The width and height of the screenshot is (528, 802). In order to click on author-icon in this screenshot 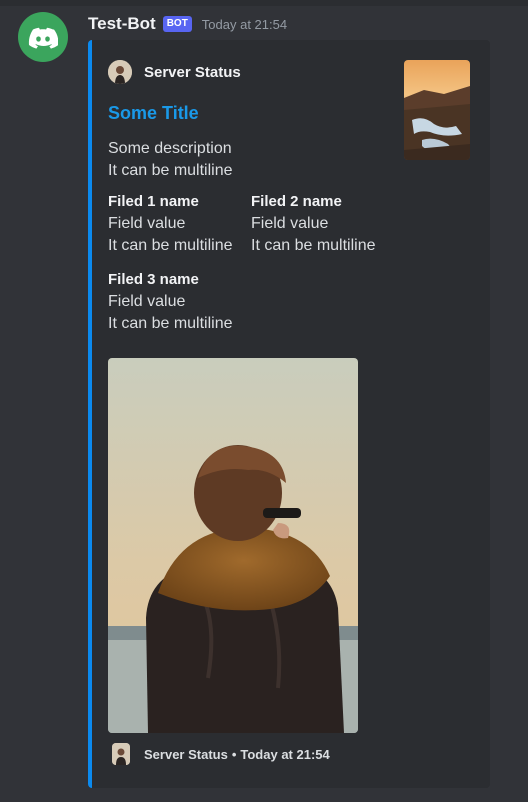, I will do `click(120, 72)`.